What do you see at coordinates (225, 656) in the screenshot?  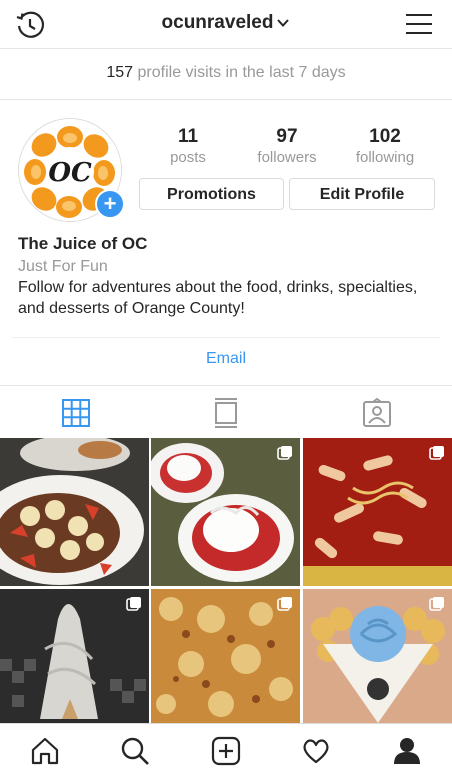 I see `grid-photo-pizza` at bounding box center [225, 656].